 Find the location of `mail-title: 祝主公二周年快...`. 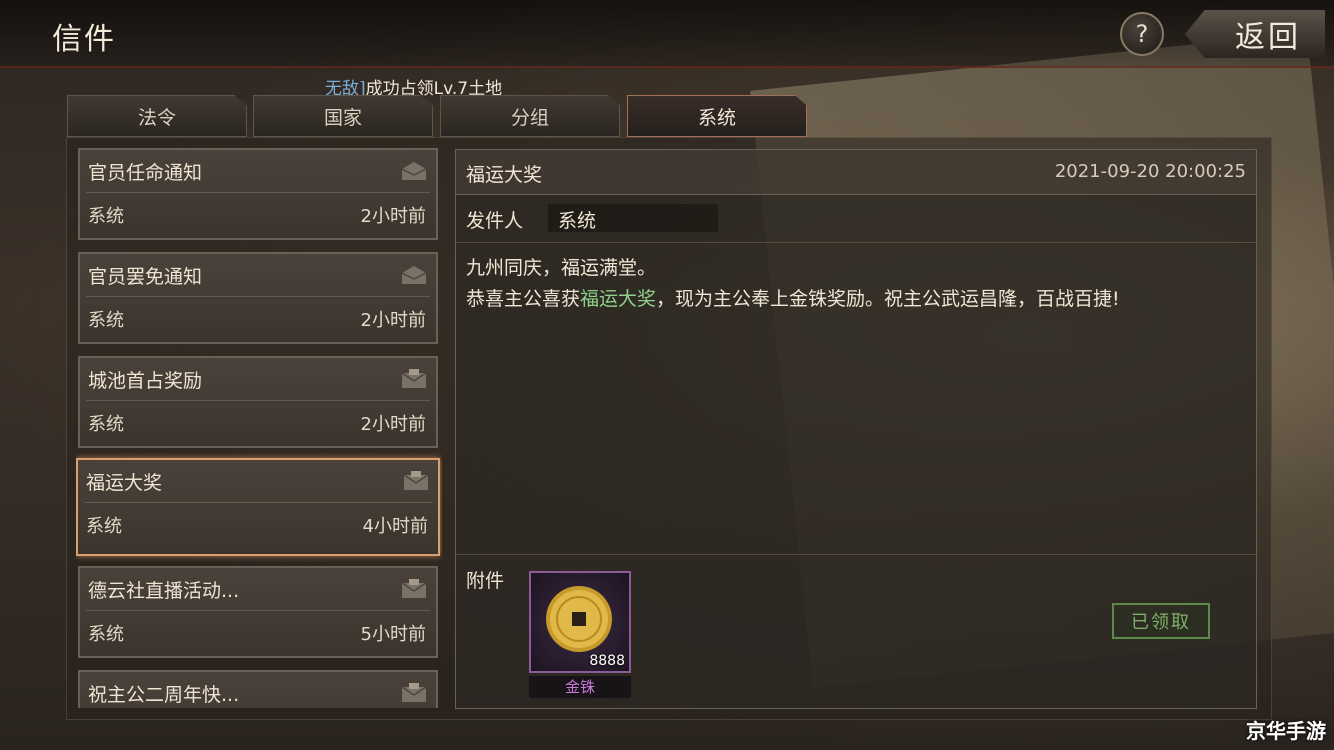

mail-title: 祝主公二周年快... is located at coordinates (164, 695).